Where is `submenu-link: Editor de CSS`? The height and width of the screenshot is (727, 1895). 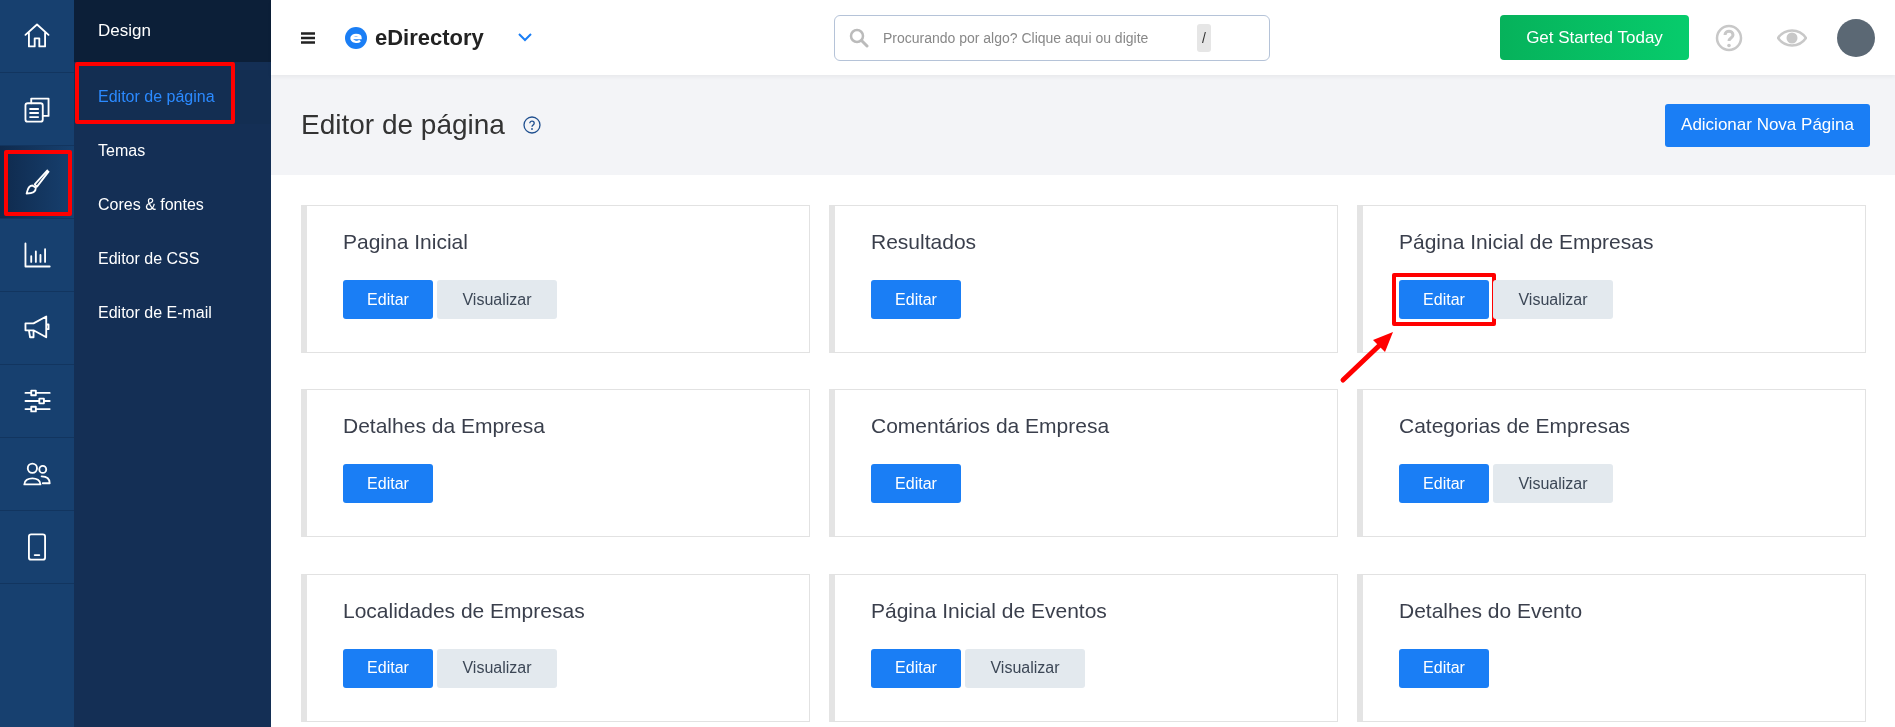 submenu-link: Editor de CSS is located at coordinates (149, 259).